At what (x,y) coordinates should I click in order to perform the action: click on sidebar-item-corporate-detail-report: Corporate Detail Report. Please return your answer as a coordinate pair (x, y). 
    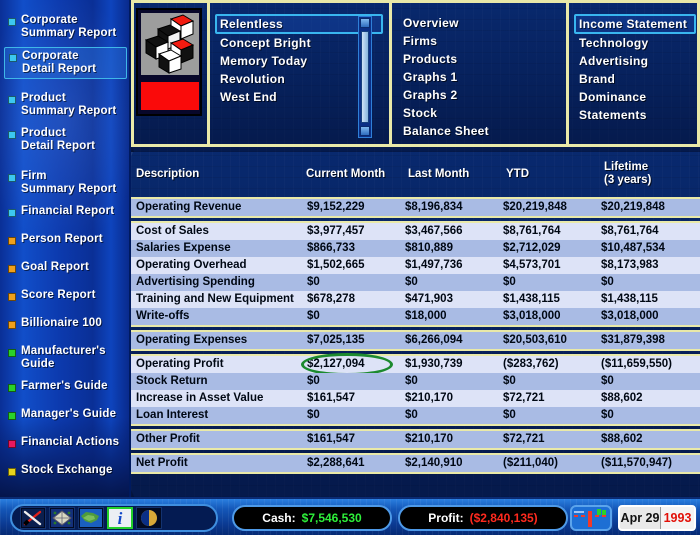
    Looking at the image, I should click on (65, 63).